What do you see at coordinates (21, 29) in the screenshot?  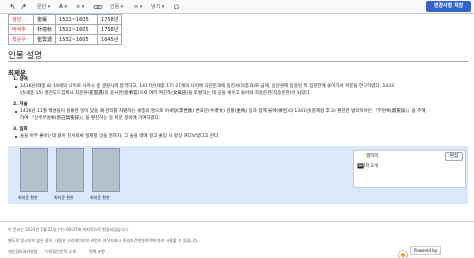 I see `table-cell: 박억추` at bounding box center [21, 29].